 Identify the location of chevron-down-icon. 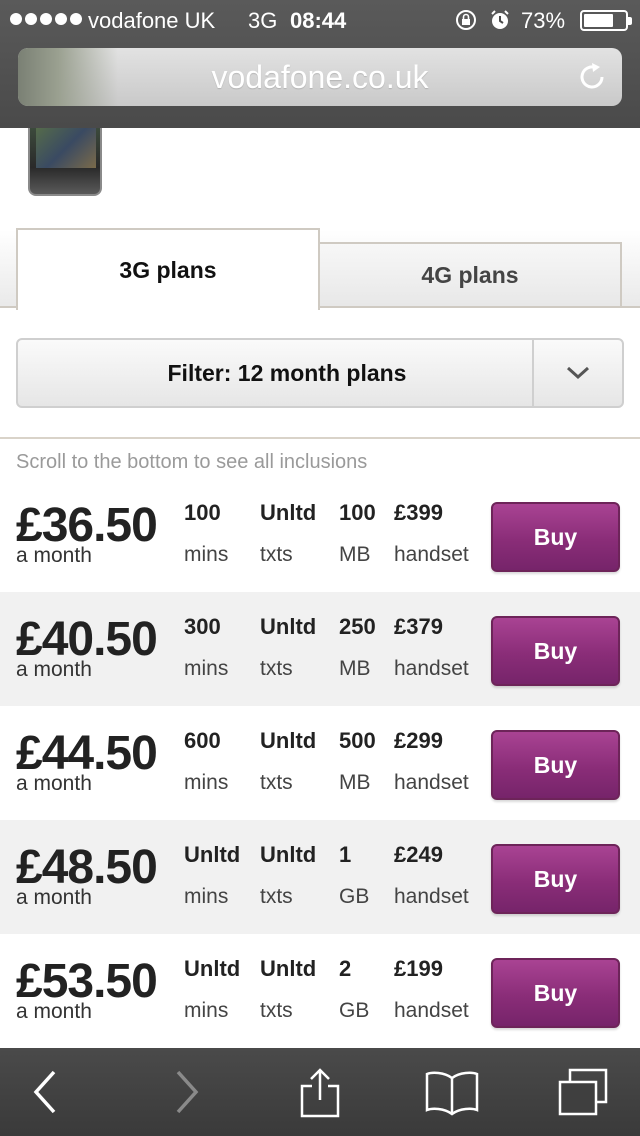
(578, 373).